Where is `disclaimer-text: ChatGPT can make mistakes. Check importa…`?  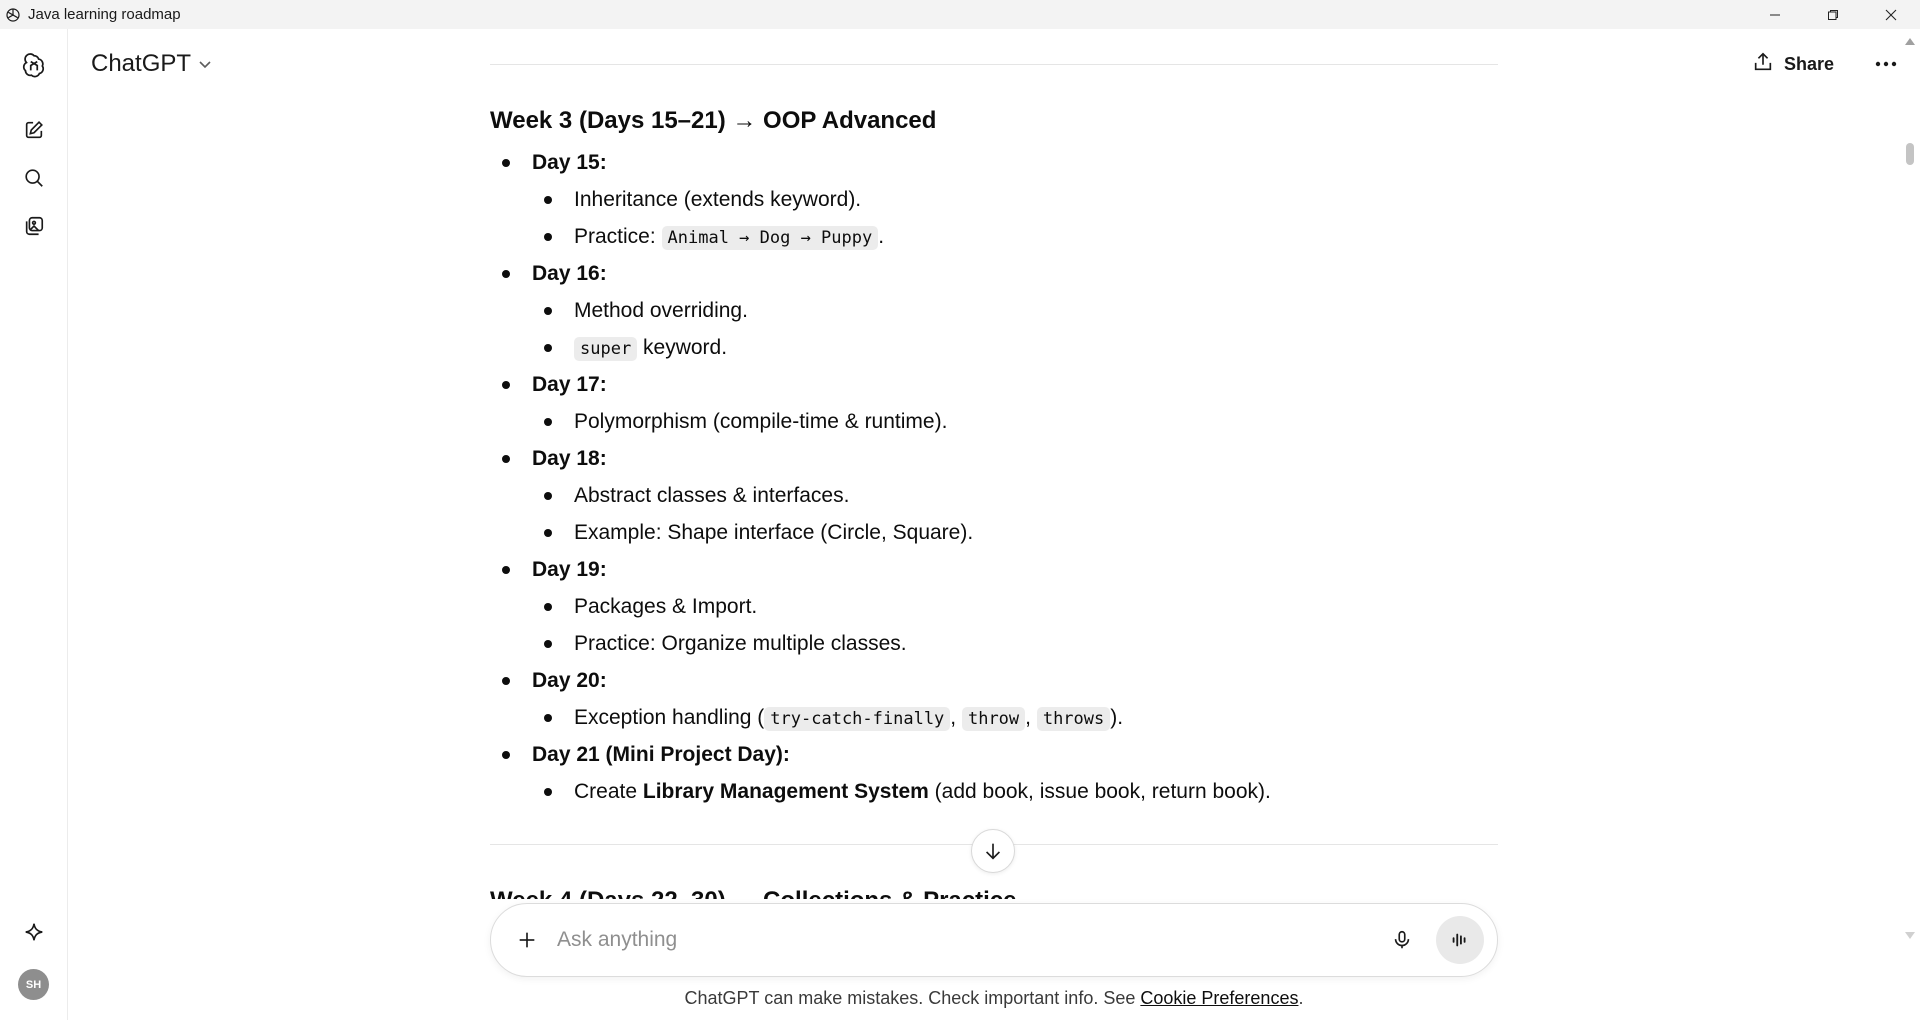
disclaimer-text: ChatGPT can make mistakes. Check importa… is located at coordinates (912, 998).